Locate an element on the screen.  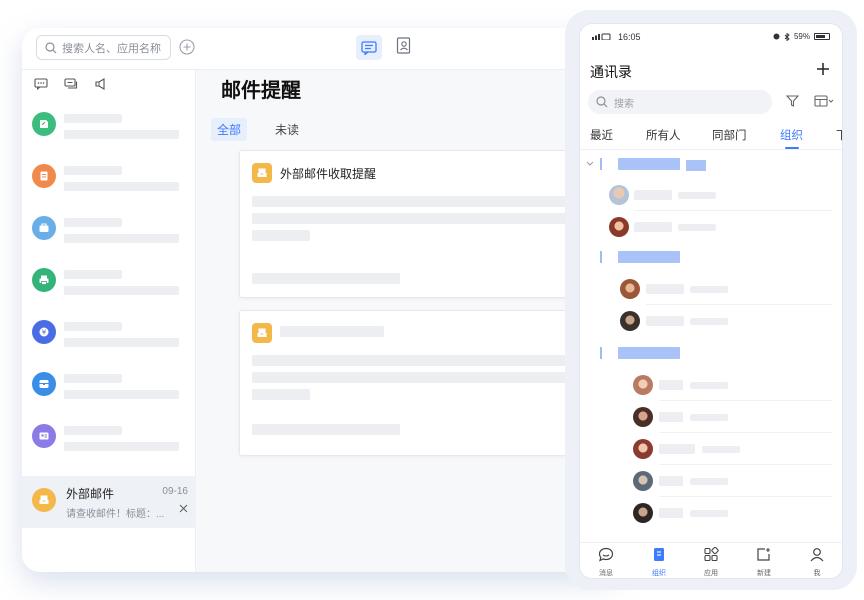
document-icon is located at coordinates (44, 176).